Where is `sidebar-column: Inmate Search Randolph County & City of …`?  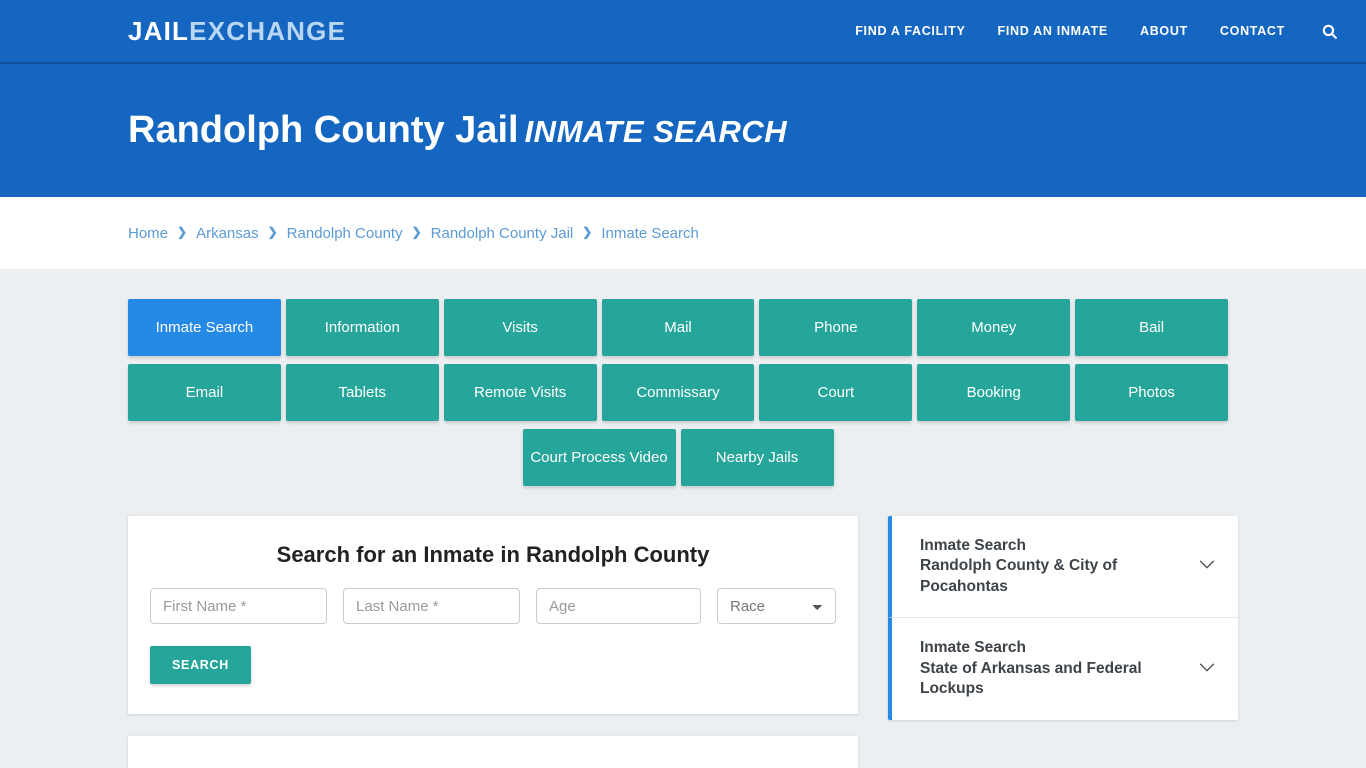 sidebar-column: Inmate Search Randolph County & City of … is located at coordinates (1063, 642).